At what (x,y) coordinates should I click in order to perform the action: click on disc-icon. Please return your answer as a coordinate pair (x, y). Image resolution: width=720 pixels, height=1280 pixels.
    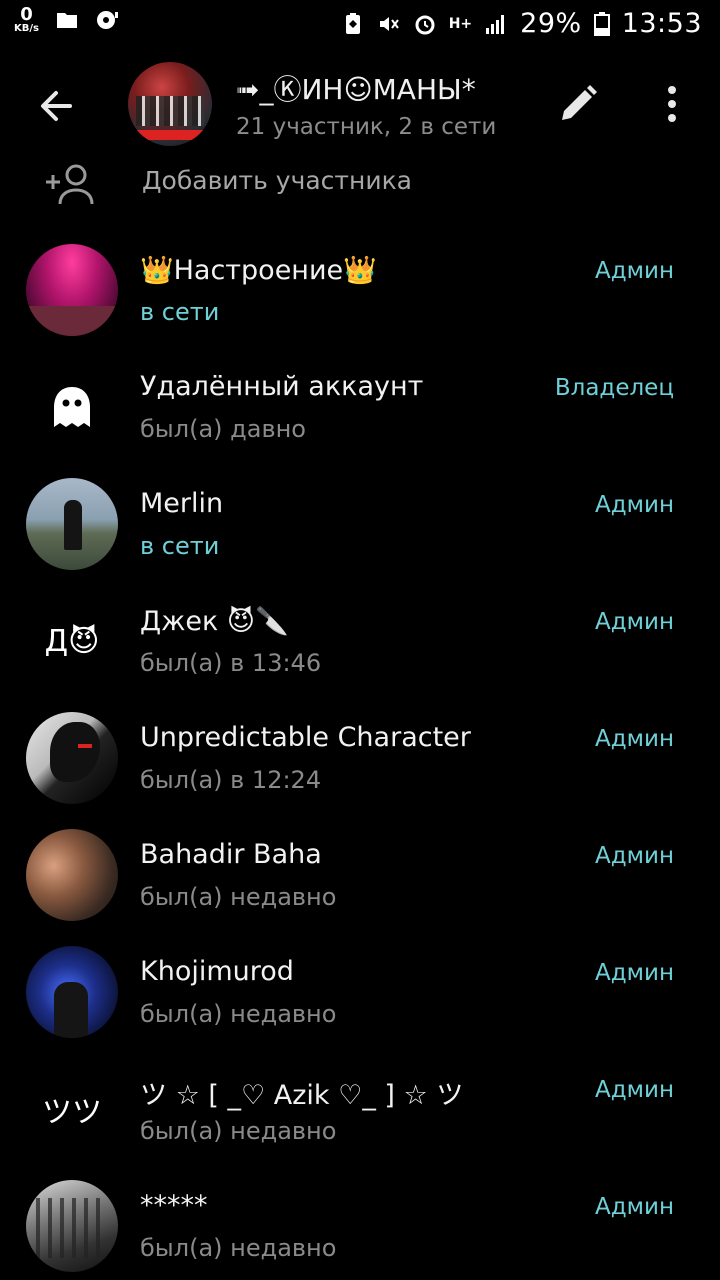
    Looking at the image, I should click on (107, 20).